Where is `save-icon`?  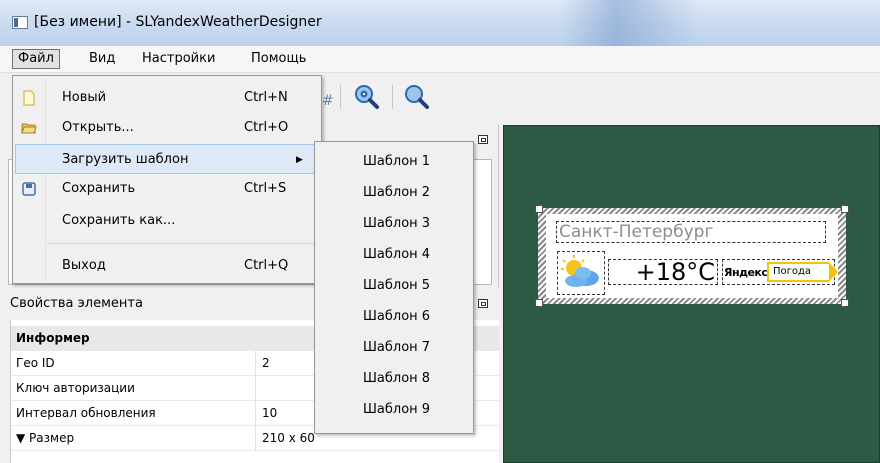 save-icon is located at coordinates (29, 189).